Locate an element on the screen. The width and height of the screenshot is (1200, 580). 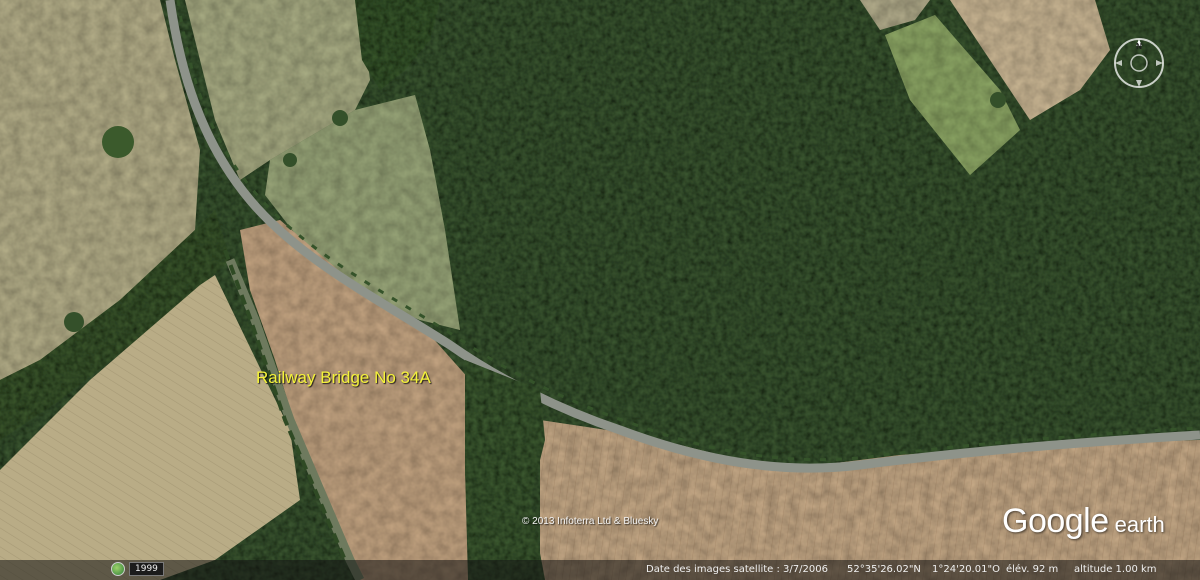
woodland-strip is located at coordinates (505, 470).